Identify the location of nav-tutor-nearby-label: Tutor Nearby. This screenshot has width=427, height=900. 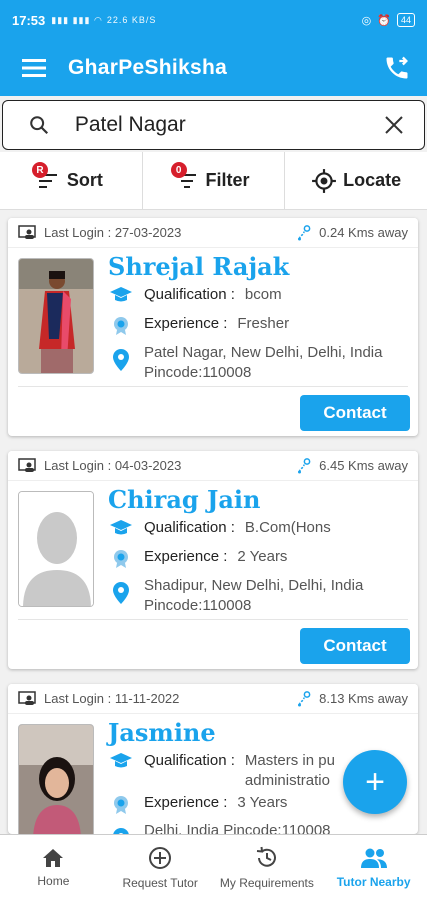
(373, 881).